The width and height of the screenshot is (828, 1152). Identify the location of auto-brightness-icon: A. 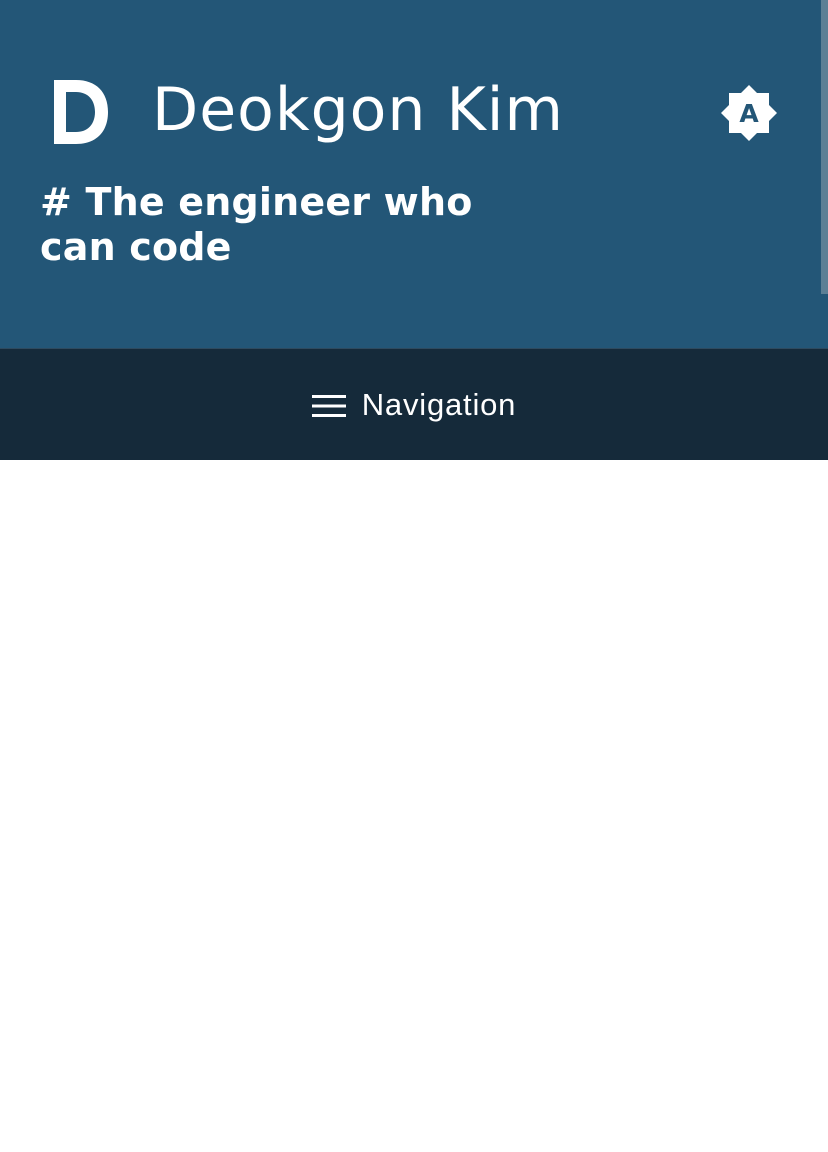
(749, 113).